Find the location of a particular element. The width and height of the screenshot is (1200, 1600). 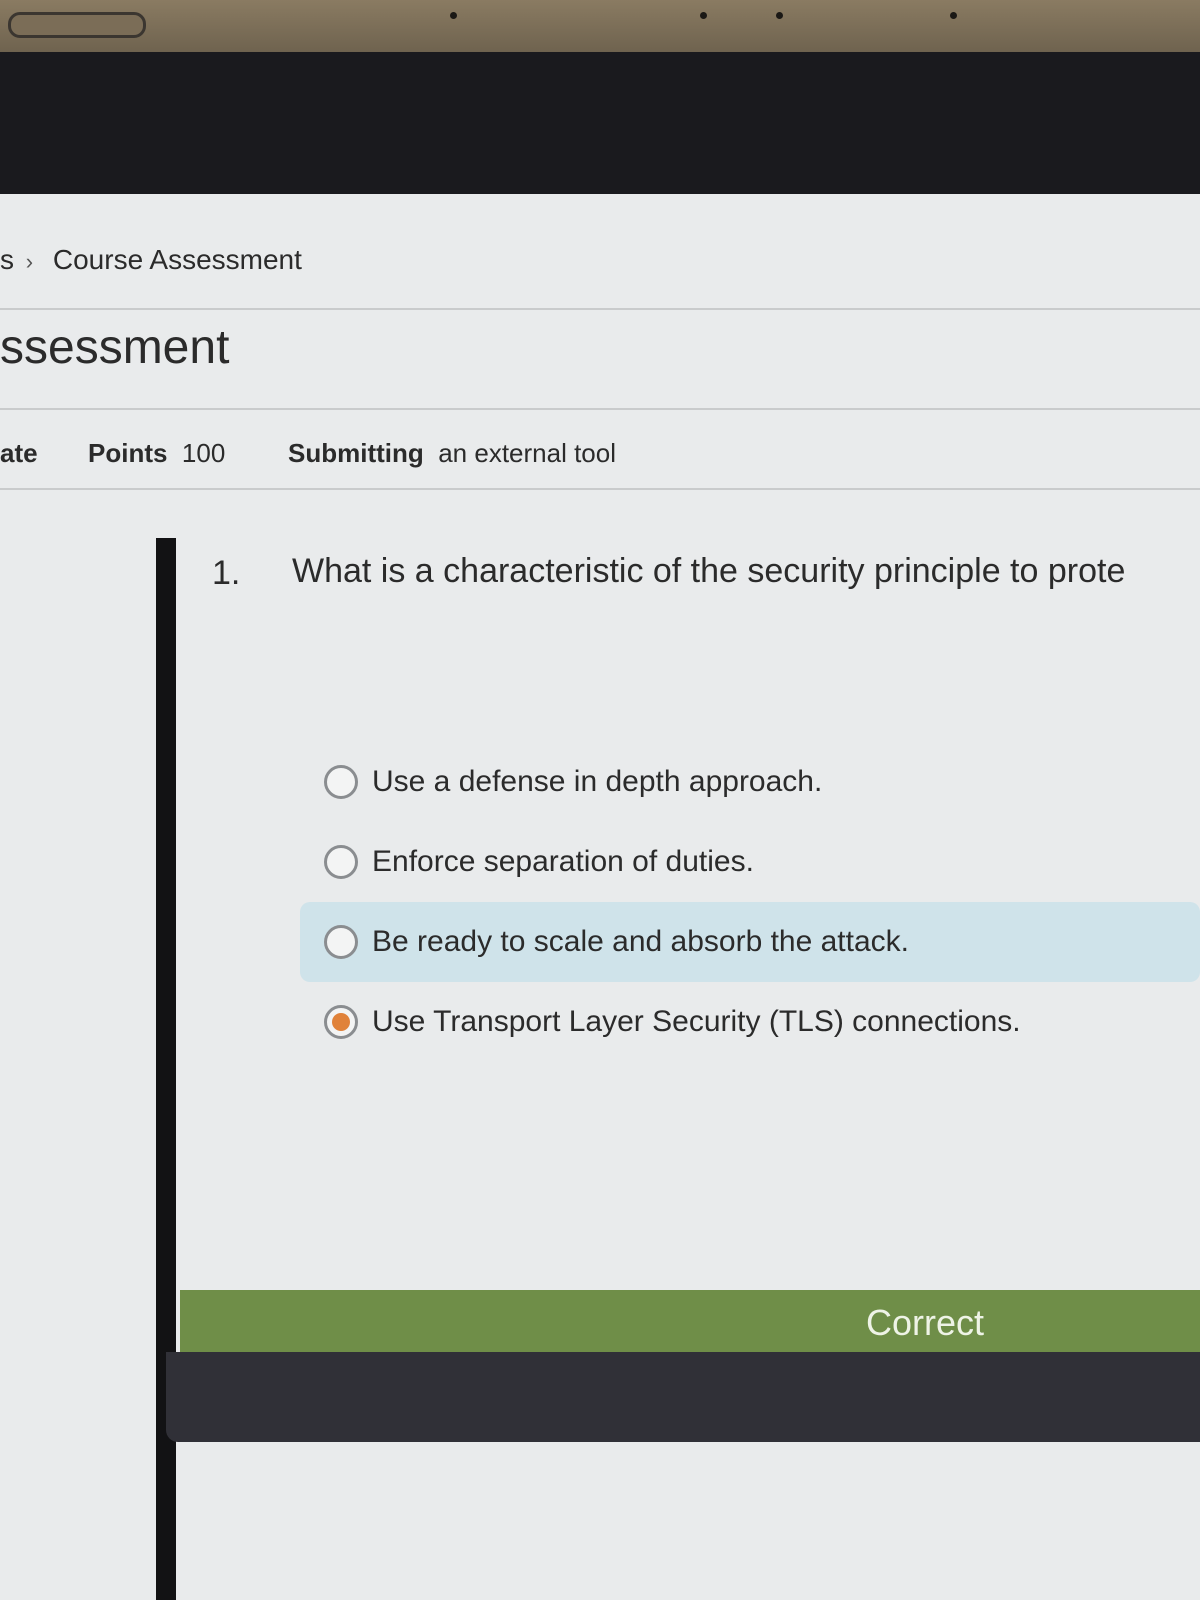

breadcrumb-prev: s is located at coordinates (7, 259).